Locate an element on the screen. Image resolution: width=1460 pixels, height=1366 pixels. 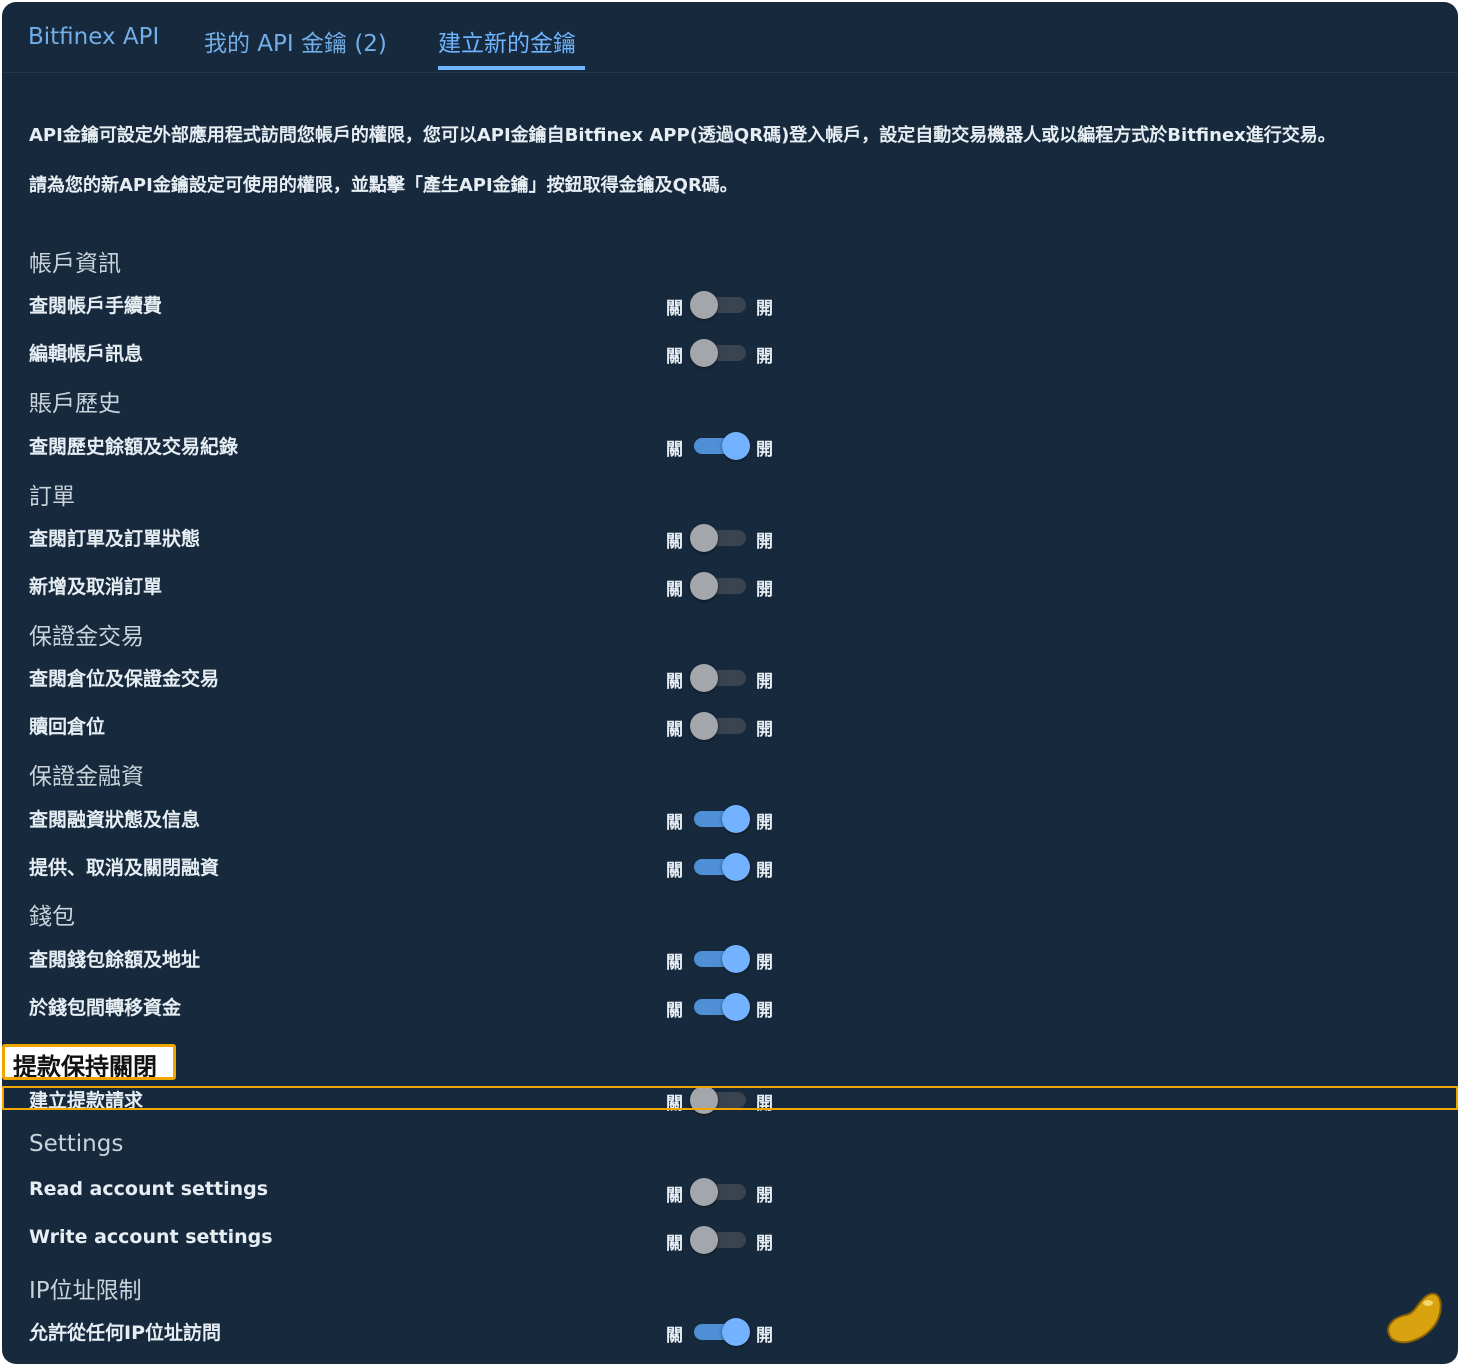
permission-label: 查閱歷史餘額及交易紀錄 is located at coordinates (134, 447).